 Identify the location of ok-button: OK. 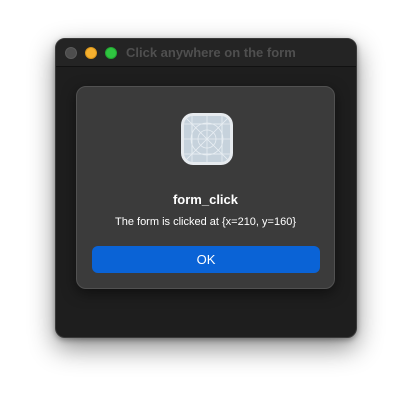
(206, 259).